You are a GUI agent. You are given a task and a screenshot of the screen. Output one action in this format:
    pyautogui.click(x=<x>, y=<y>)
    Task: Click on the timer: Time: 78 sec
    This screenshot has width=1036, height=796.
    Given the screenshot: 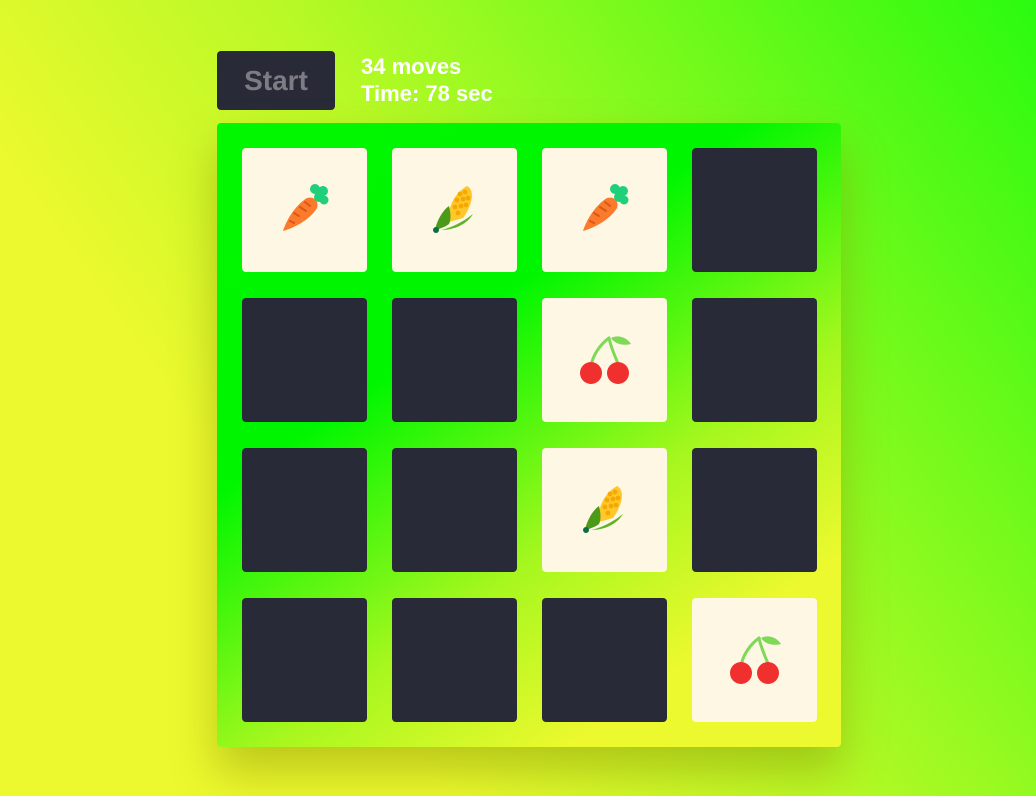 What is the action you would take?
    pyautogui.click(x=427, y=93)
    